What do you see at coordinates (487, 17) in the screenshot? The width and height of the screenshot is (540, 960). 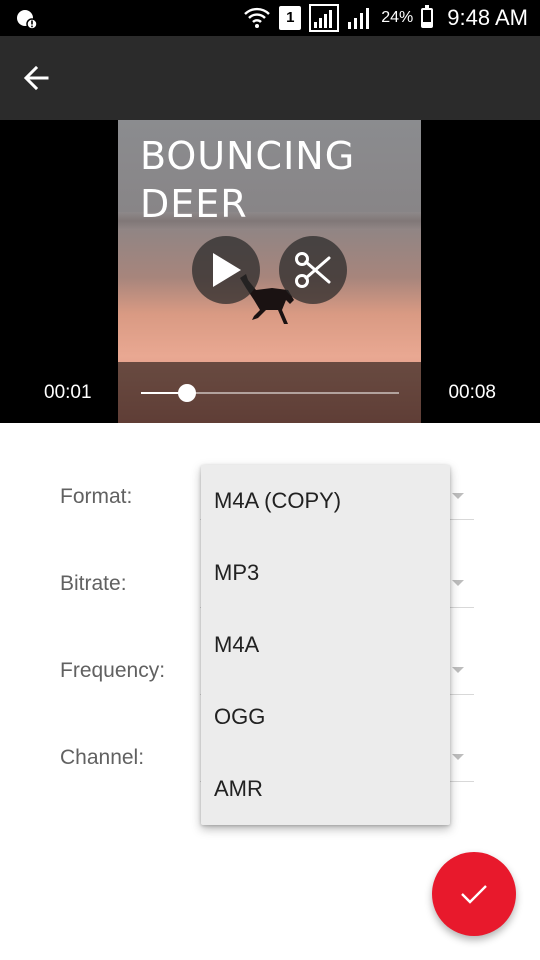 I see `clock: 9:48 AM` at bounding box center [487, 17].